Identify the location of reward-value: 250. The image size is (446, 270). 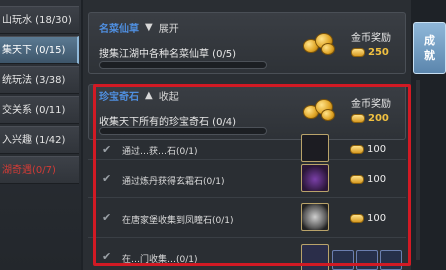
(378, 52).